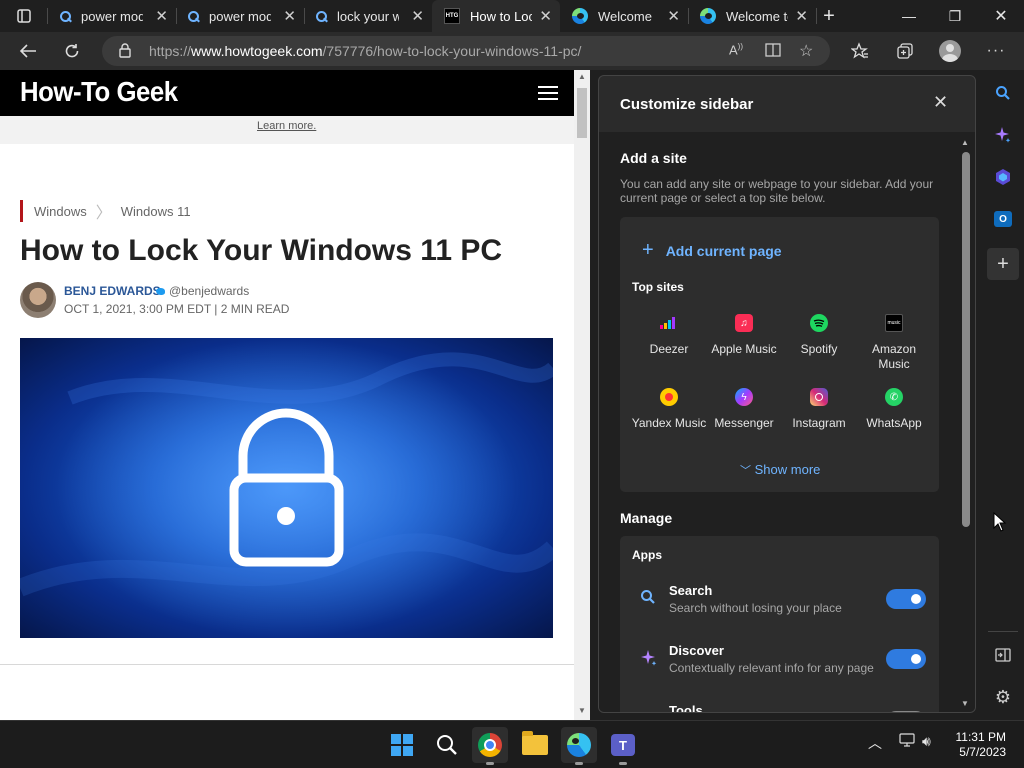  I want to click on collections-icon, so click(905, 51).